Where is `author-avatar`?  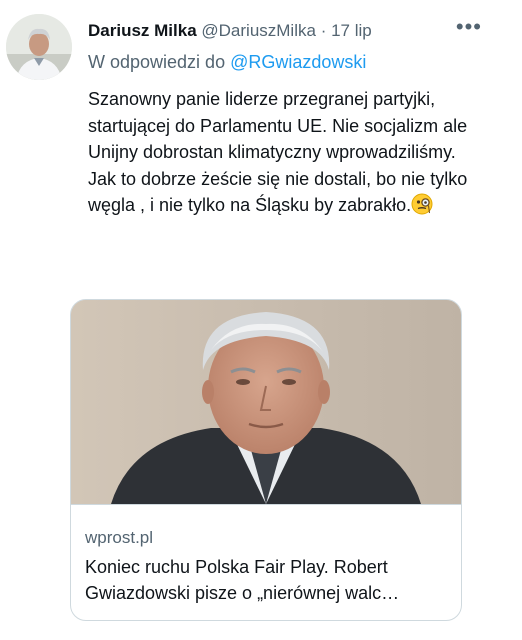
author-avatar is located at coordinates (39, 47).